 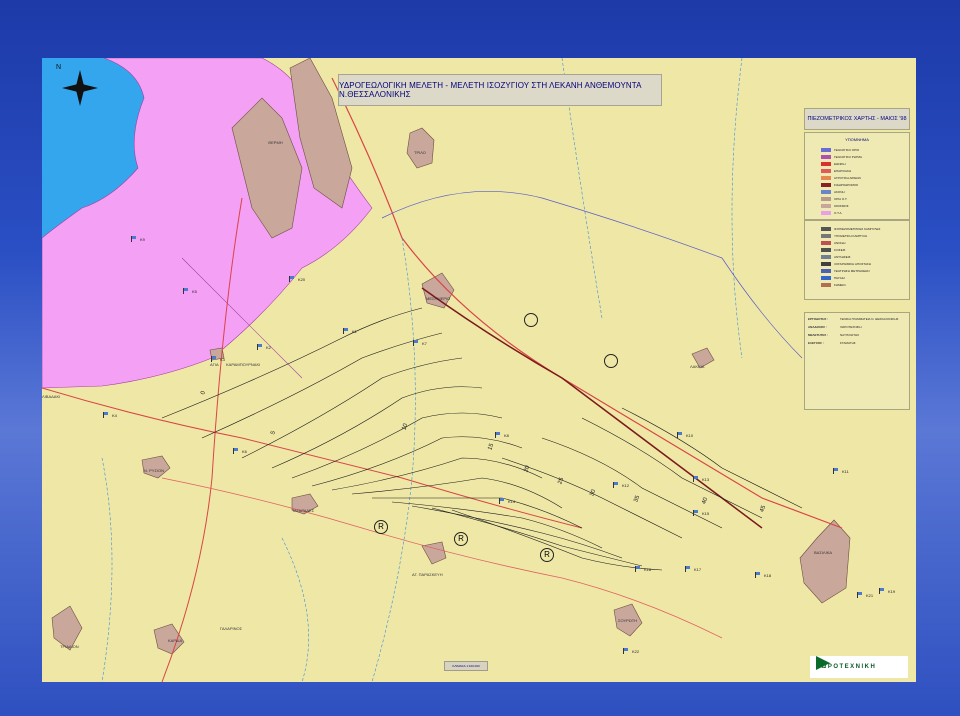 I want to click on legend-item: ΑΝΤΛΗΣΕΙΣ, so click(x=865, y=256).